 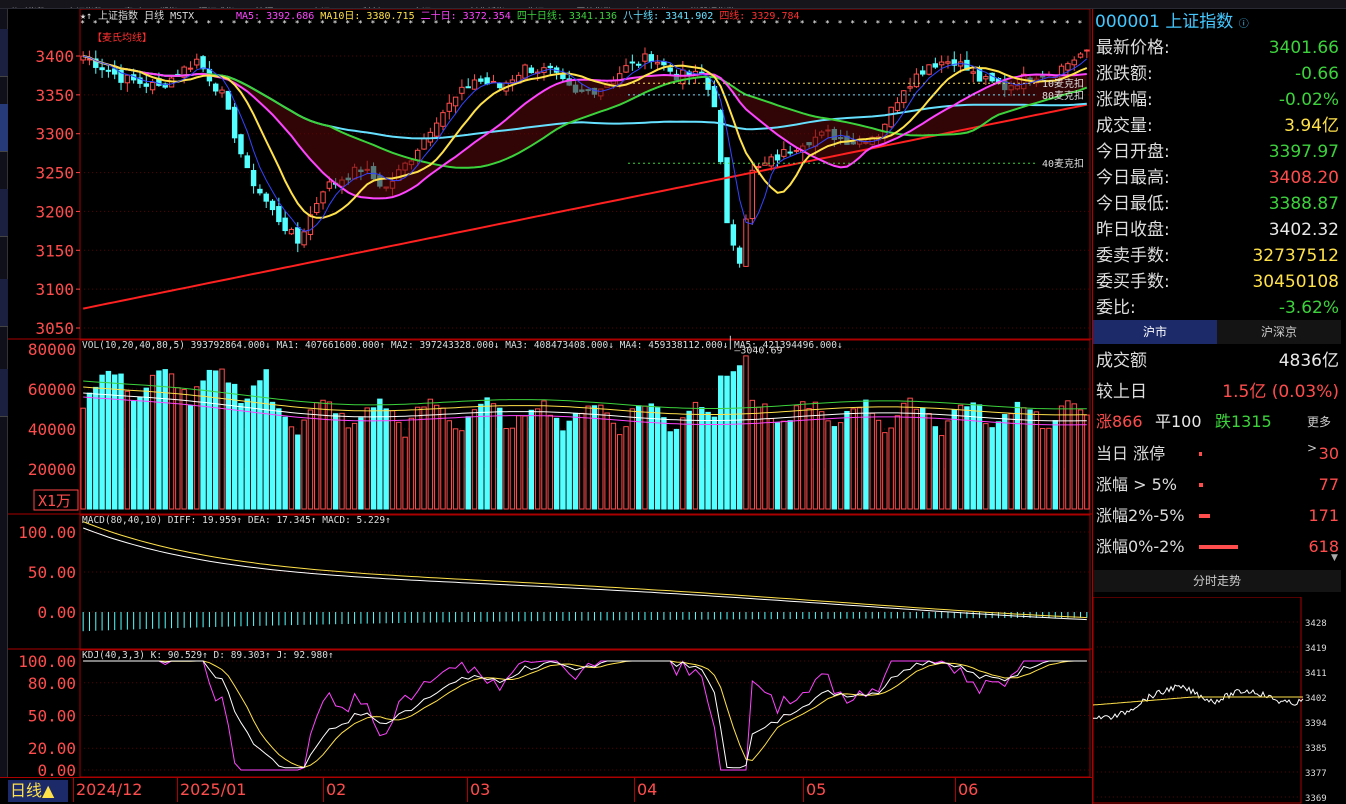 What do you see at coordinates (1217, 700) in the screenshot?
I see `intraday-chart: 3428 3419 3411 3402 3394 3385 3377 3369` at bounding box center [1217, 700].